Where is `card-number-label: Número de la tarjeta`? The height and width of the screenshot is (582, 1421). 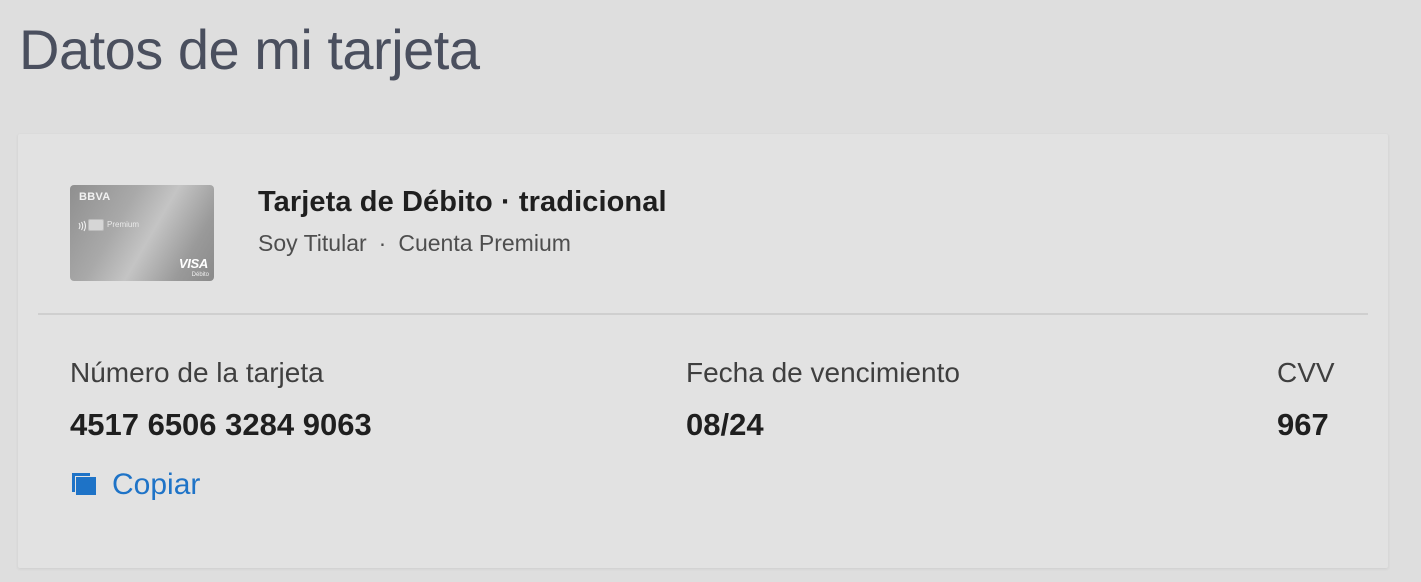
card-number-label: Número de la tarjeta is located at coordinates (197, 372).